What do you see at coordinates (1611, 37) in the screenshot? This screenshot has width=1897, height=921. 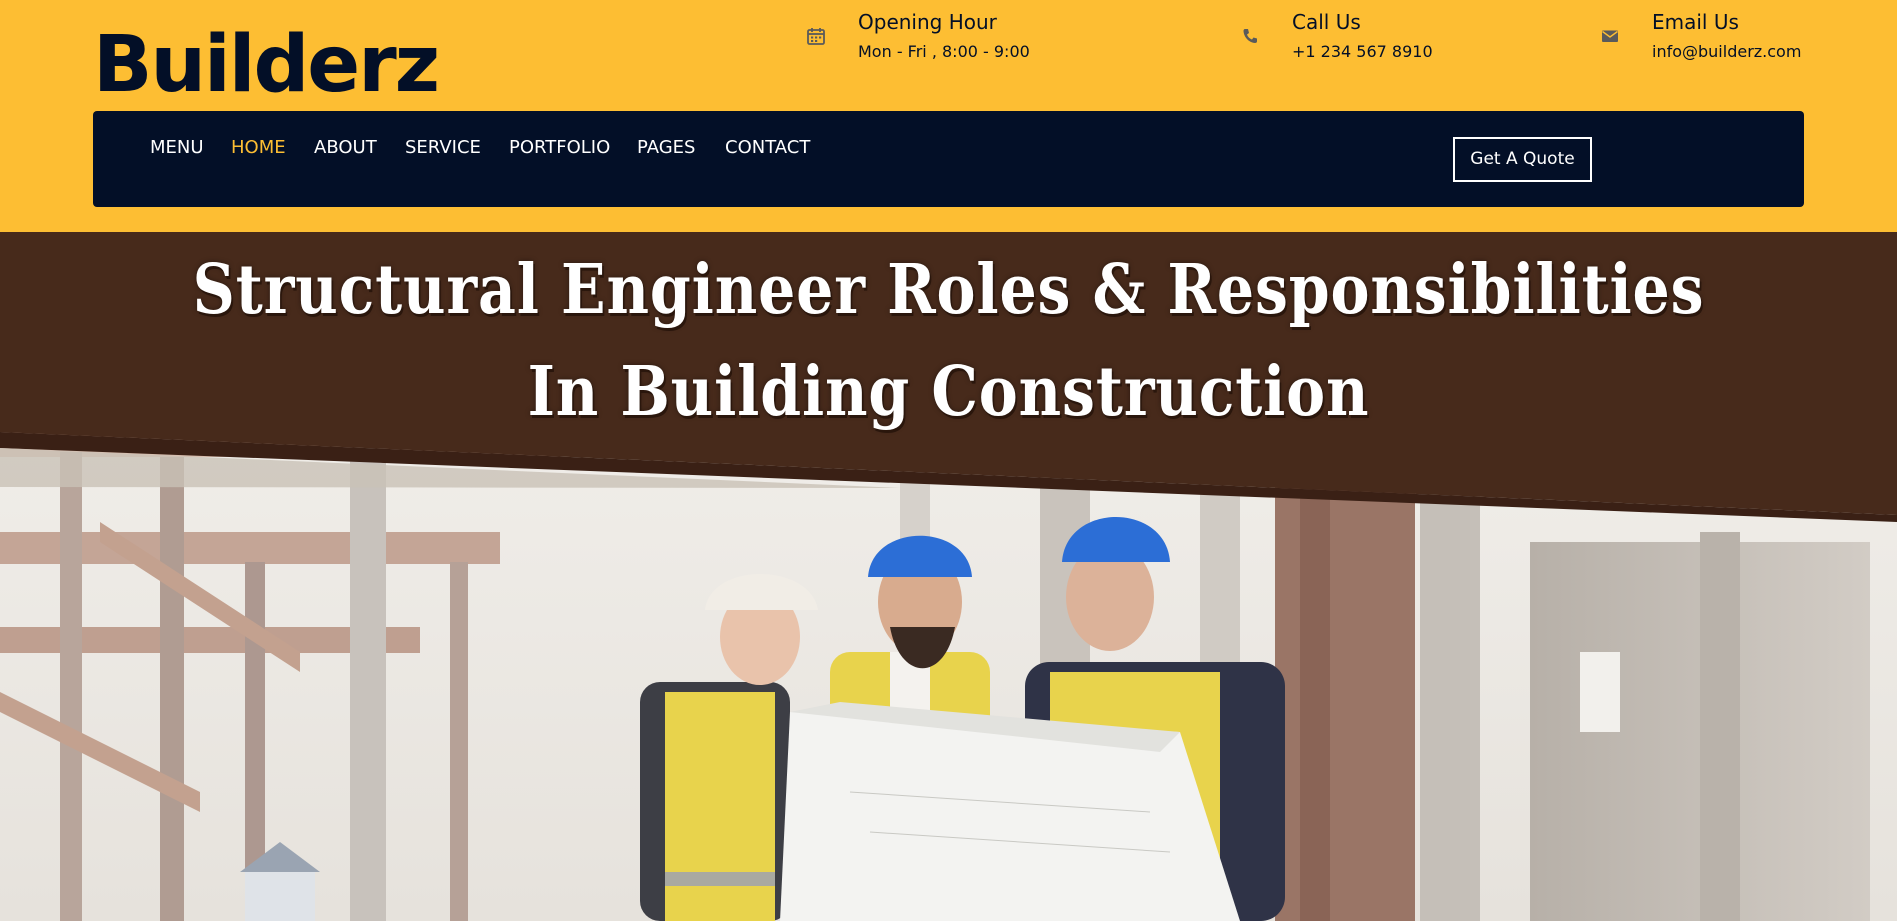 I see `envelope-icon` at bounding box center [1611, 37].